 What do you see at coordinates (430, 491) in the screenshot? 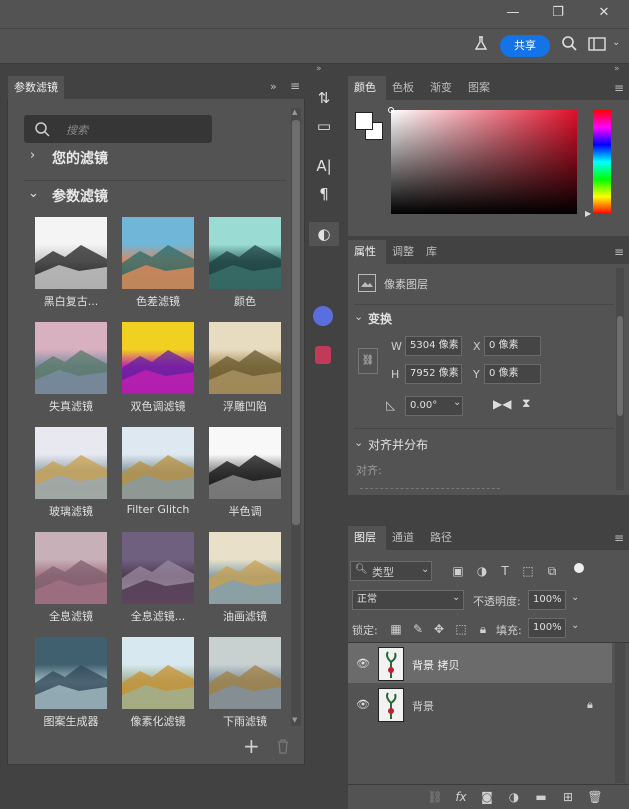
I see `align-icons-row` at bounding box center [430, 491].